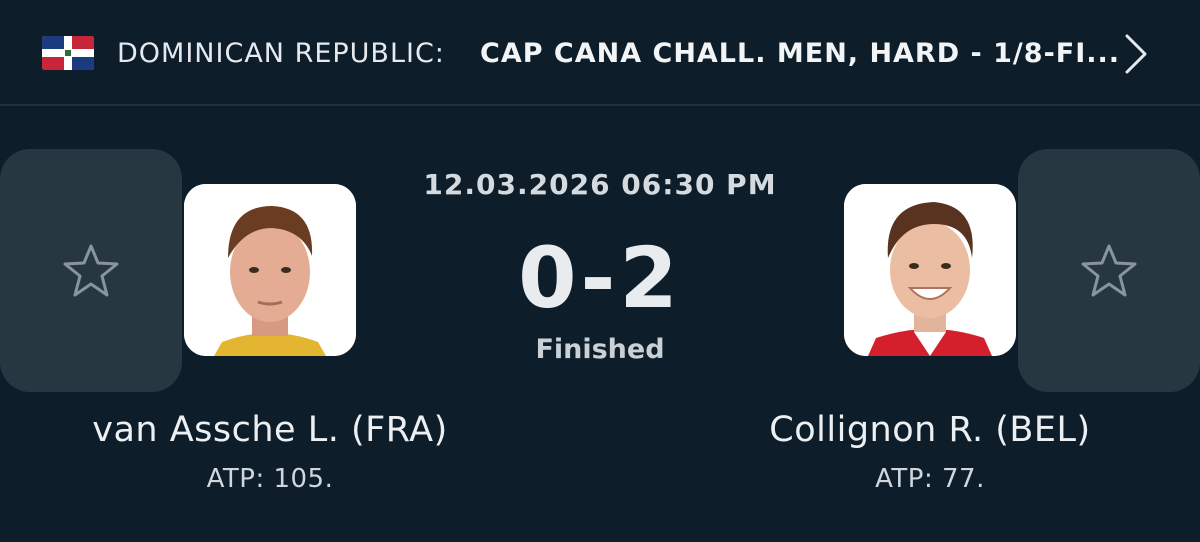 This screenshot has width=1200, height=542. I want to click on chevron-right-icon, so click(1136, 54).